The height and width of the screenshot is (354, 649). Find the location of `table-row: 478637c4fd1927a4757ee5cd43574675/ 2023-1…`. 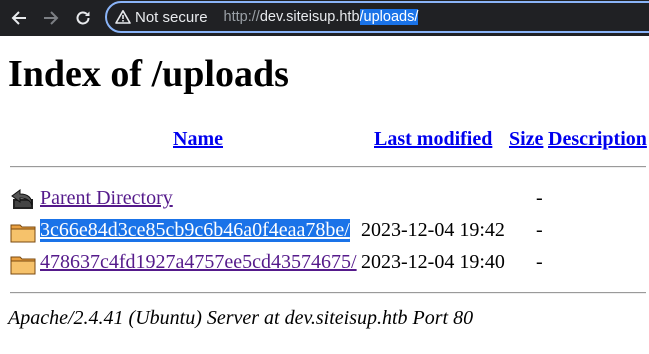

table-row: 478637c4fd1927a4757ee5cd43574675/ 2023-1… is located at coordinates (324, 263).